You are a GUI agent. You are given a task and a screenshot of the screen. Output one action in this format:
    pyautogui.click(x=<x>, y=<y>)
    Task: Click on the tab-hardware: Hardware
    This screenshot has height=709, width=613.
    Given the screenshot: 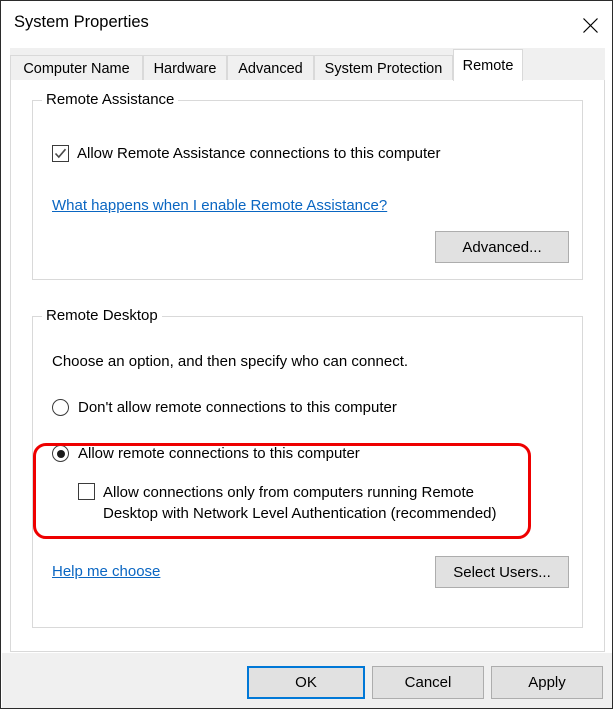 What is the action you would take?
    pyautogui.click(x=185, y=68)
    